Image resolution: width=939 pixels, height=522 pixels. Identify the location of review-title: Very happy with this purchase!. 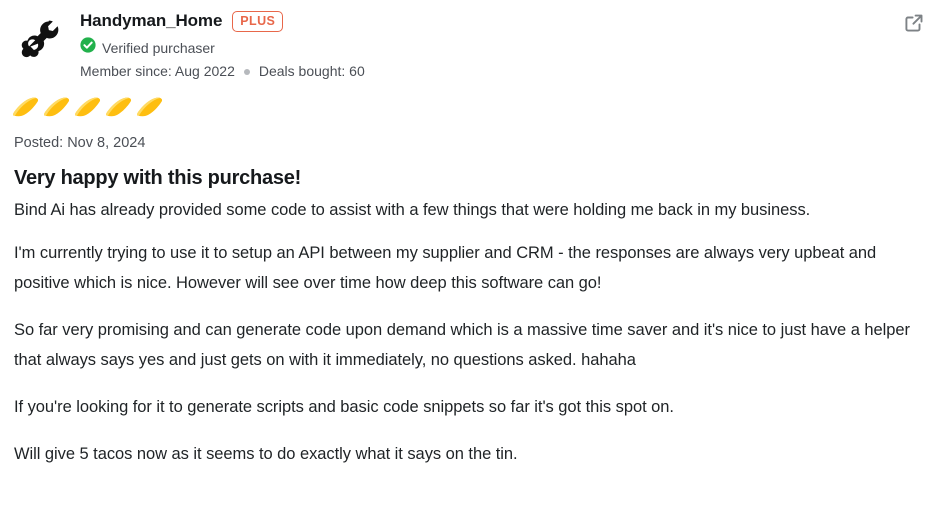
(158, 178).